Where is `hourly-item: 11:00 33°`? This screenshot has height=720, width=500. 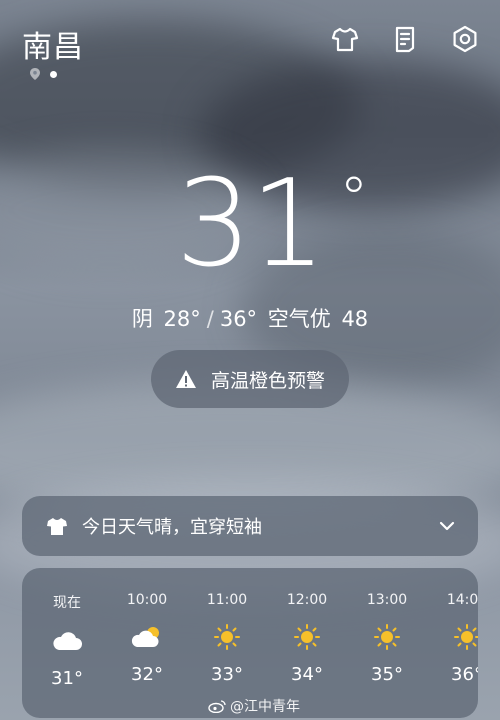 hourly-item: 11:00 33° is located at coordinates (227, 638).